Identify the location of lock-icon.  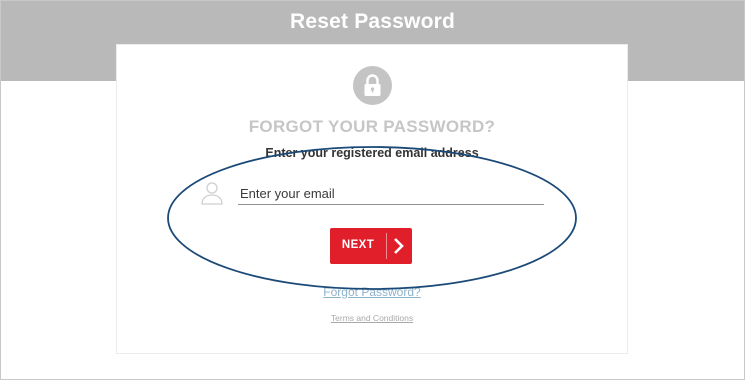
(372, 85).